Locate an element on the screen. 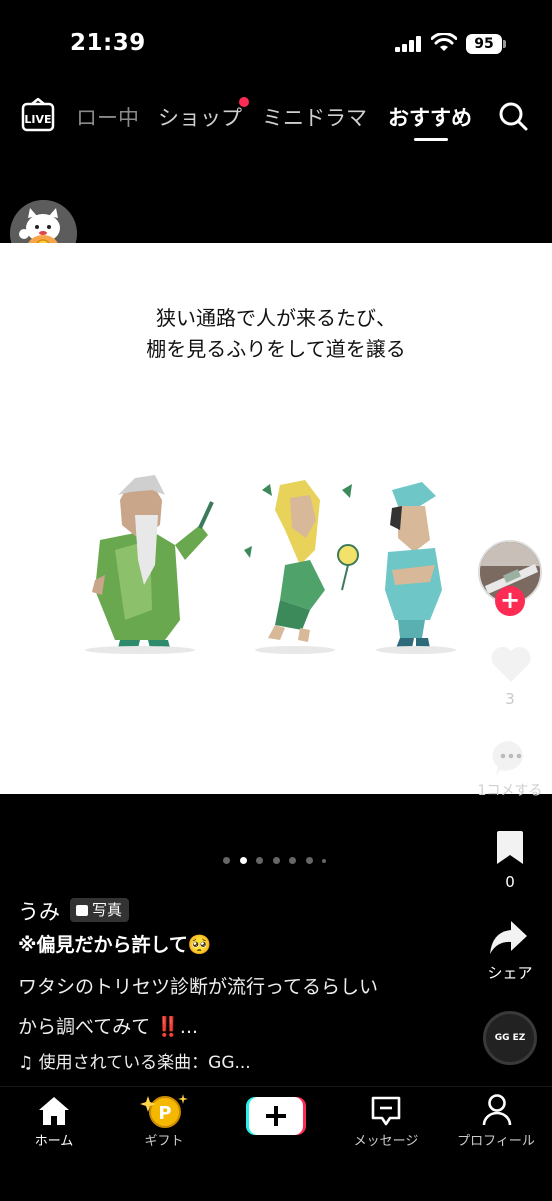 This screenshot has height=1201, width=552. bookmark-count: 0 is located at coordinates (510, 882).